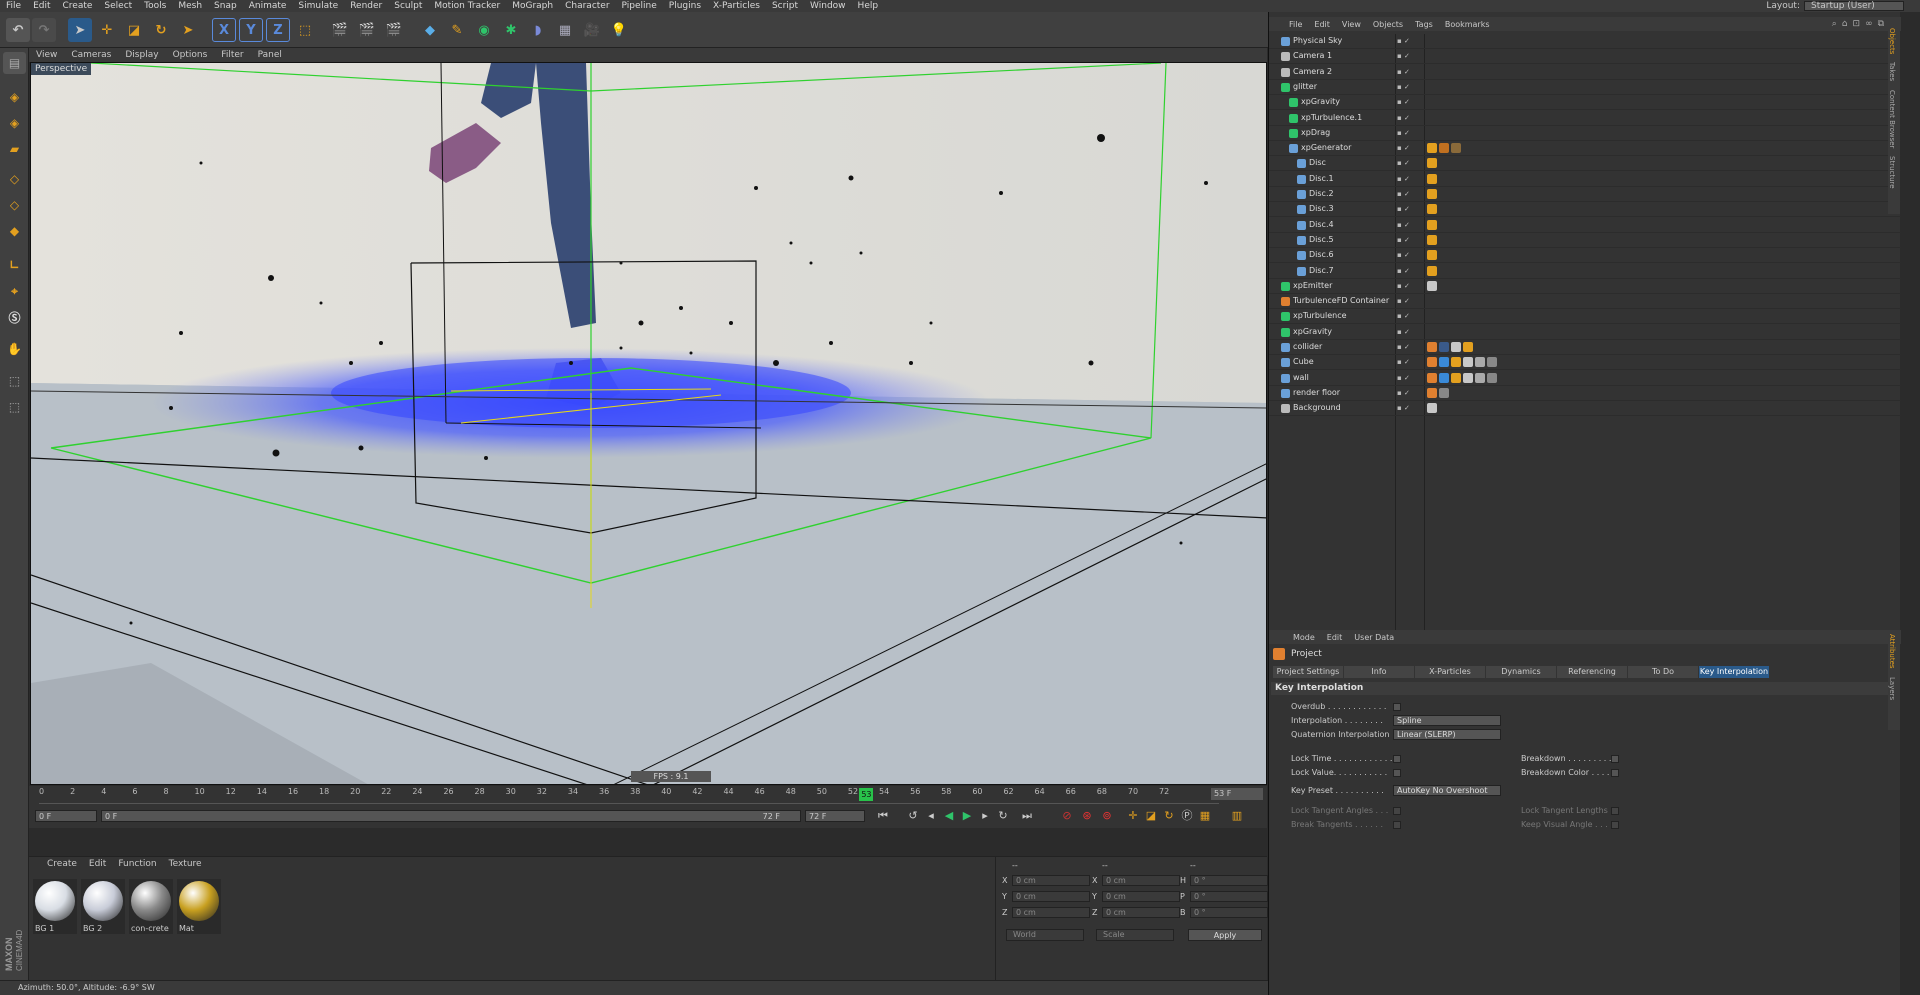 The image size is (1920, 995). What do you see at coordinates (1450, 672) in the screenshot?
I see `tab-x-particles: X-Particles` at bounding box center [1450, 672].